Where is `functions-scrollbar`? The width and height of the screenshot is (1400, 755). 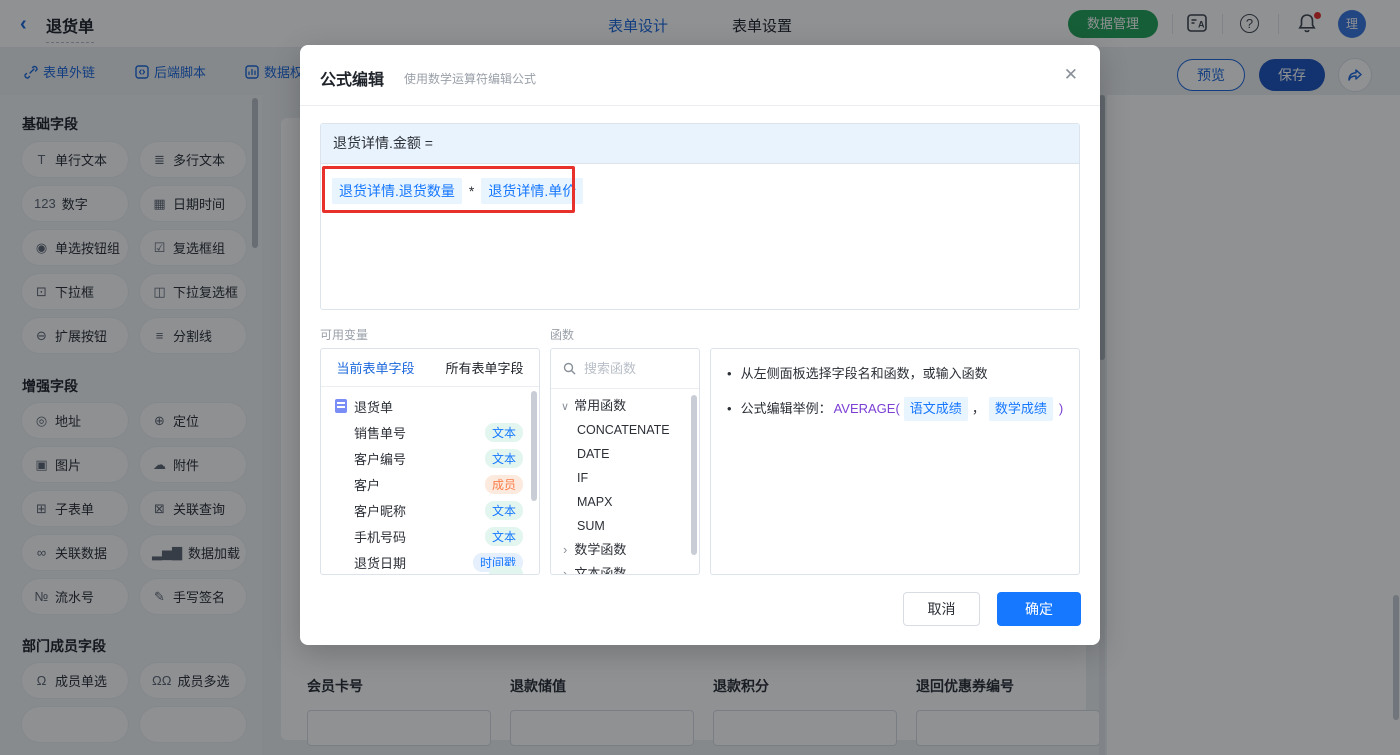 functions-scrollbar is located at coordinates (694, 475).